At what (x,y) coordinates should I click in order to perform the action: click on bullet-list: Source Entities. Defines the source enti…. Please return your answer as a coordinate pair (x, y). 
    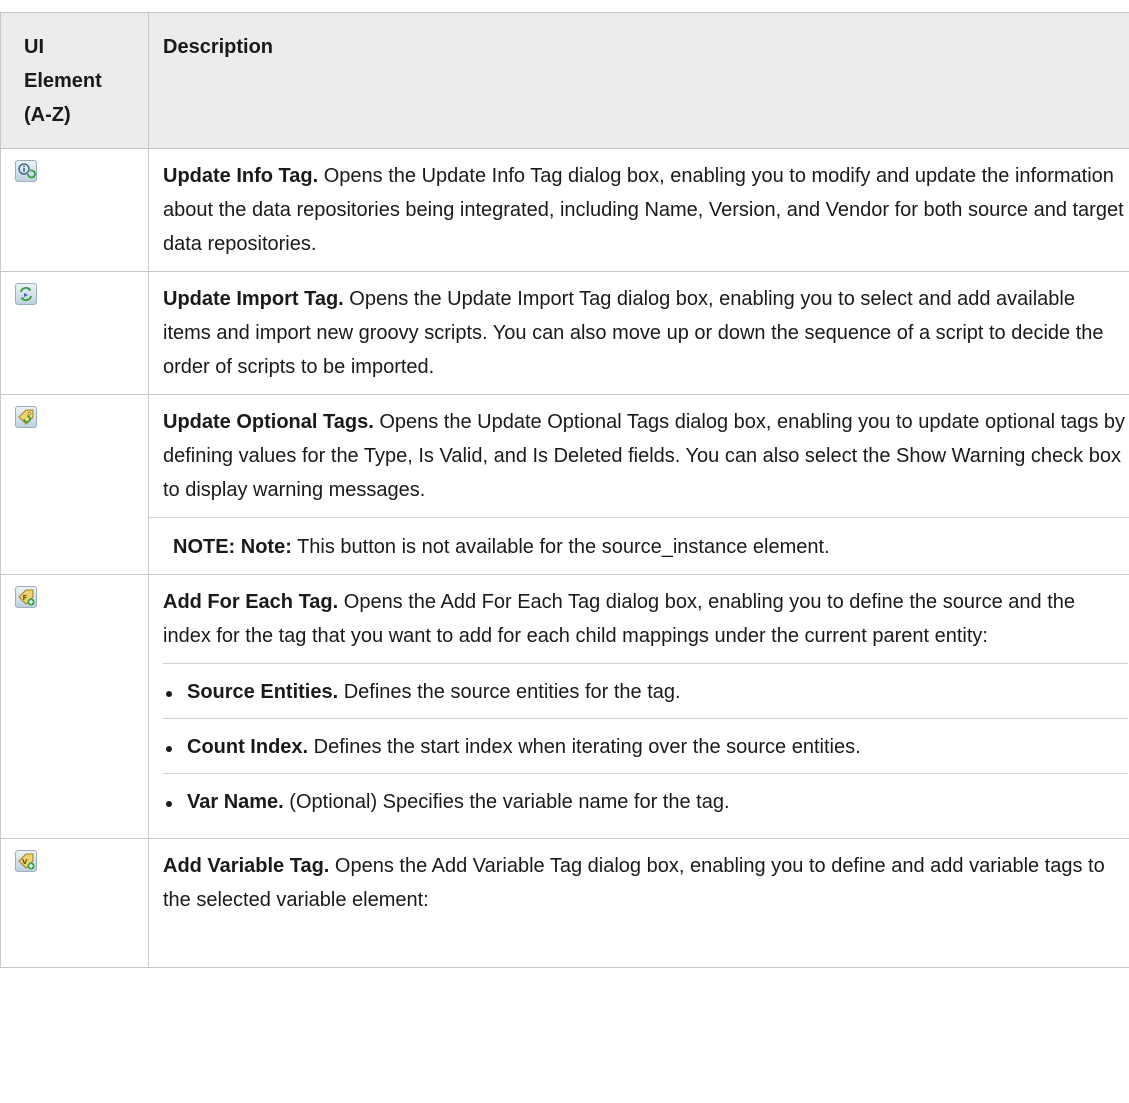
    Looking at the image, I should click on (645, 745).